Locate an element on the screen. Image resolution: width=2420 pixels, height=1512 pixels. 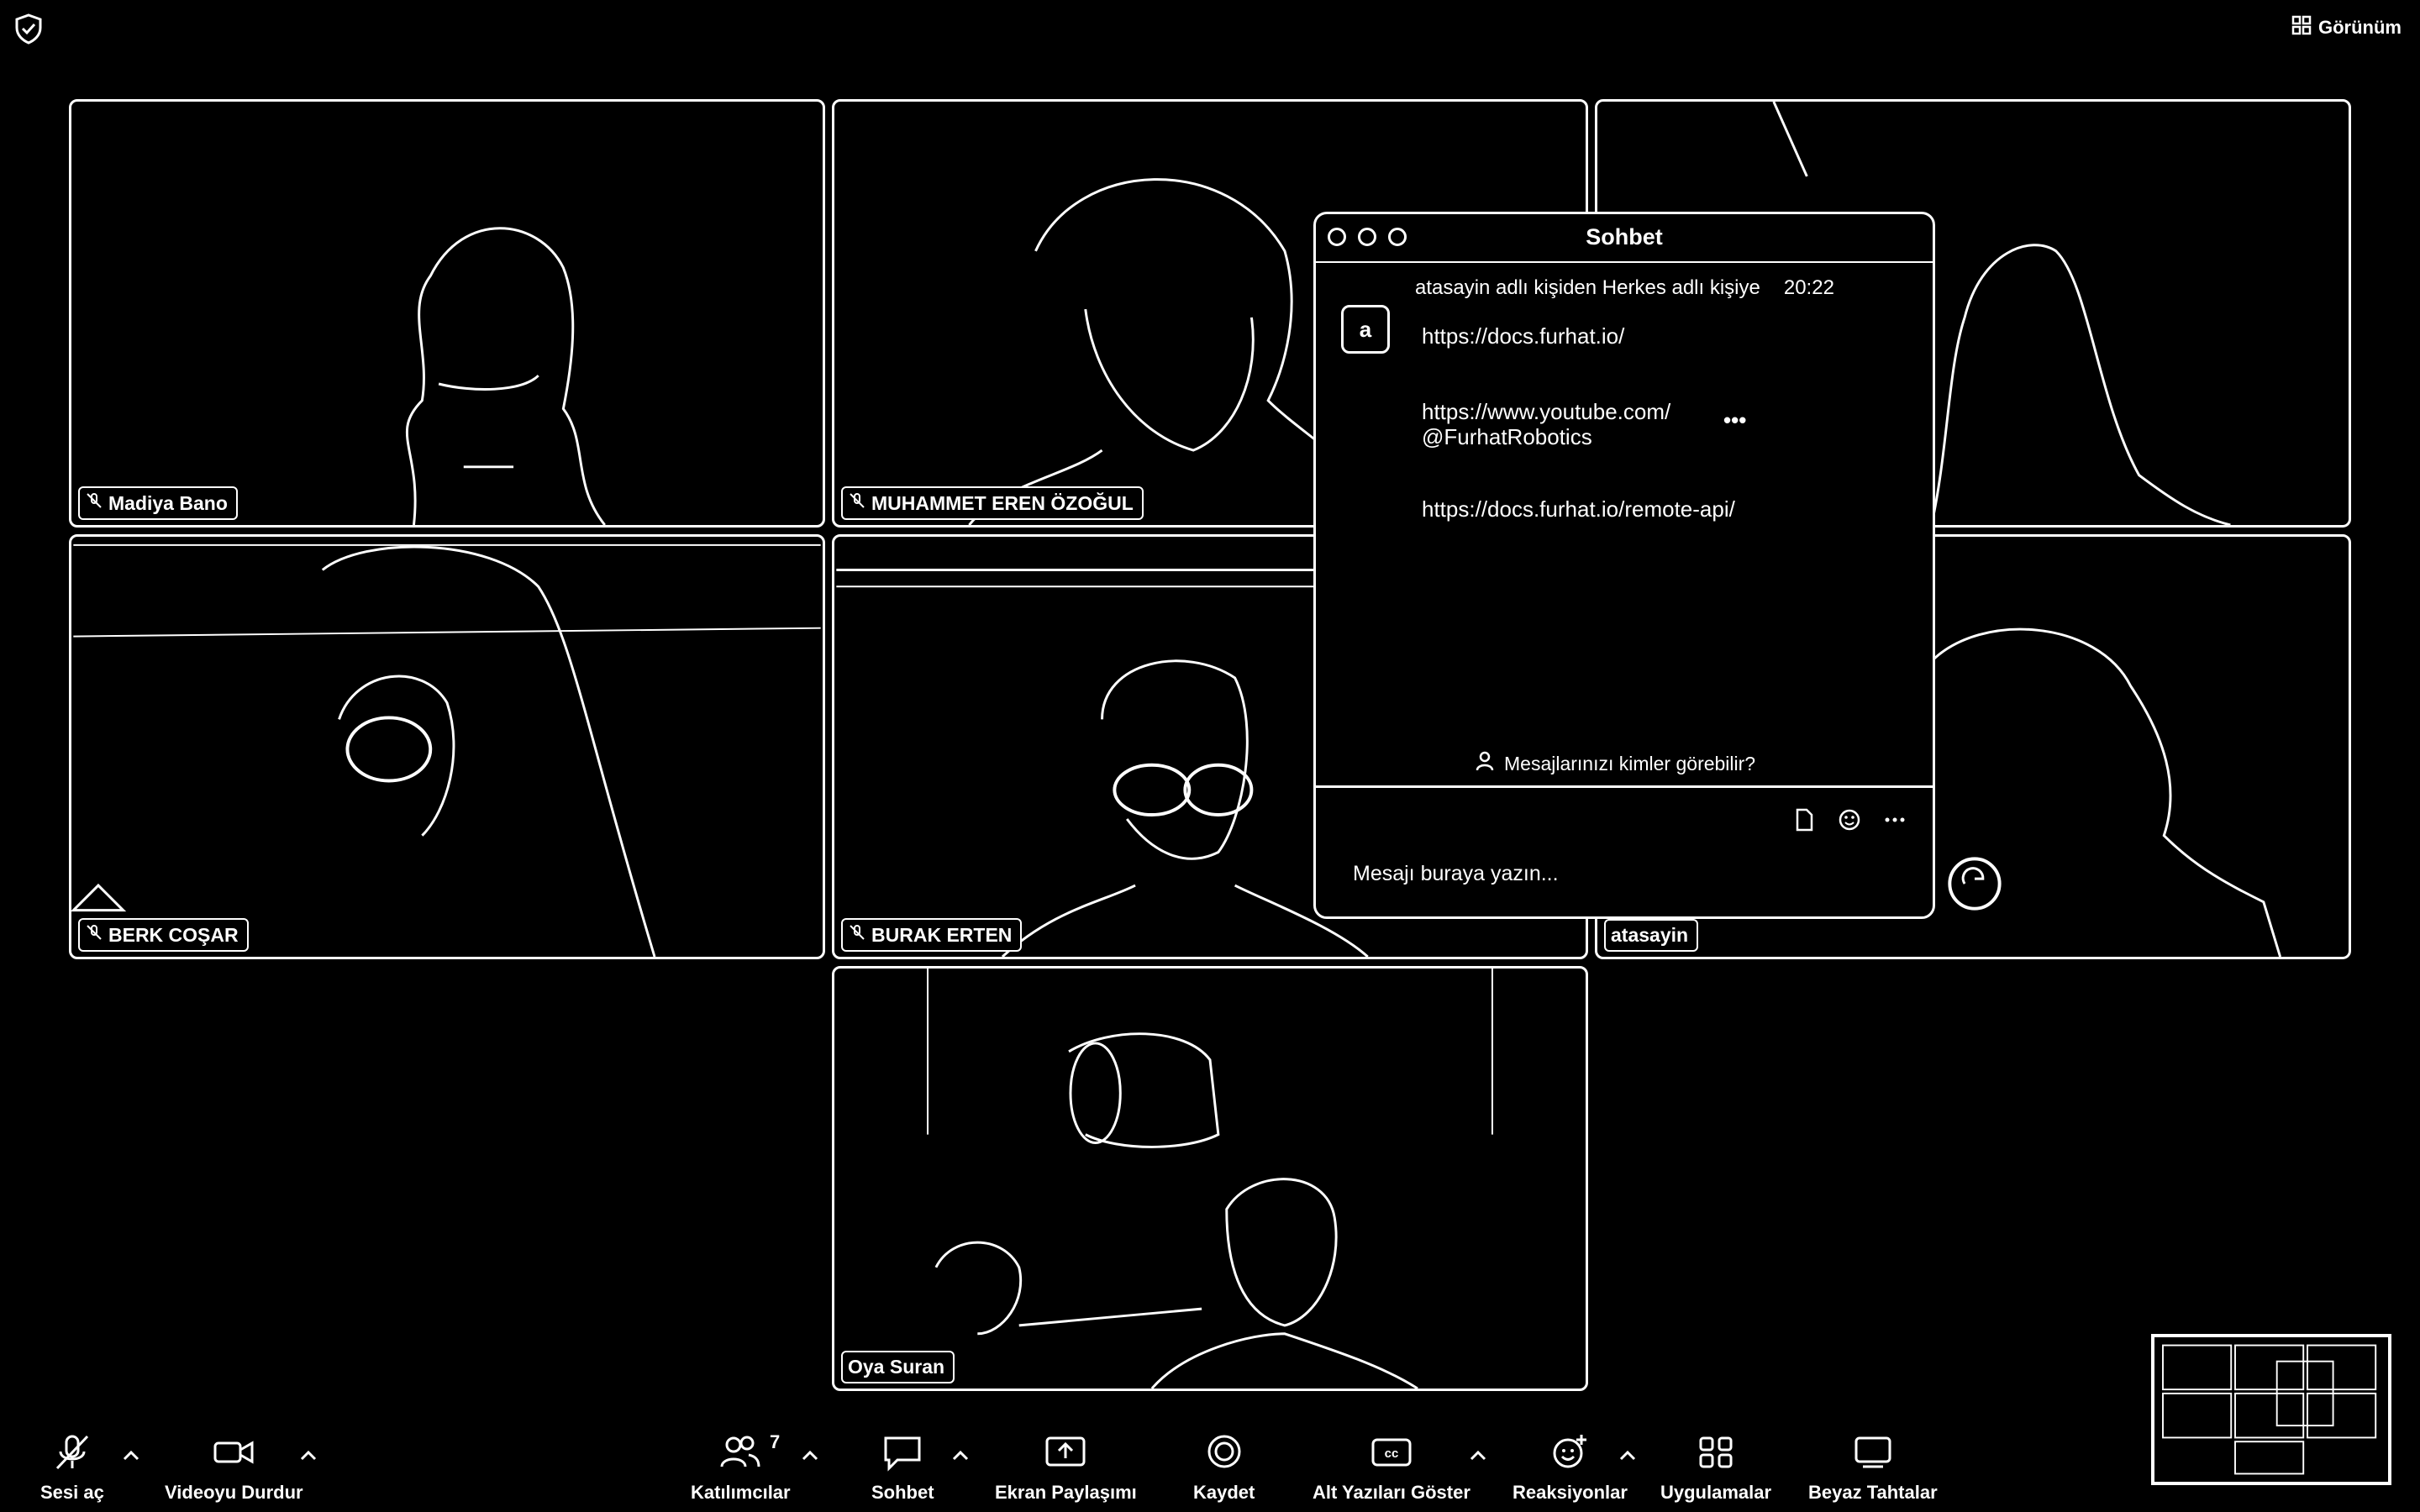
video-tile: Oya Suran is located at coordinates (1210, 1178).